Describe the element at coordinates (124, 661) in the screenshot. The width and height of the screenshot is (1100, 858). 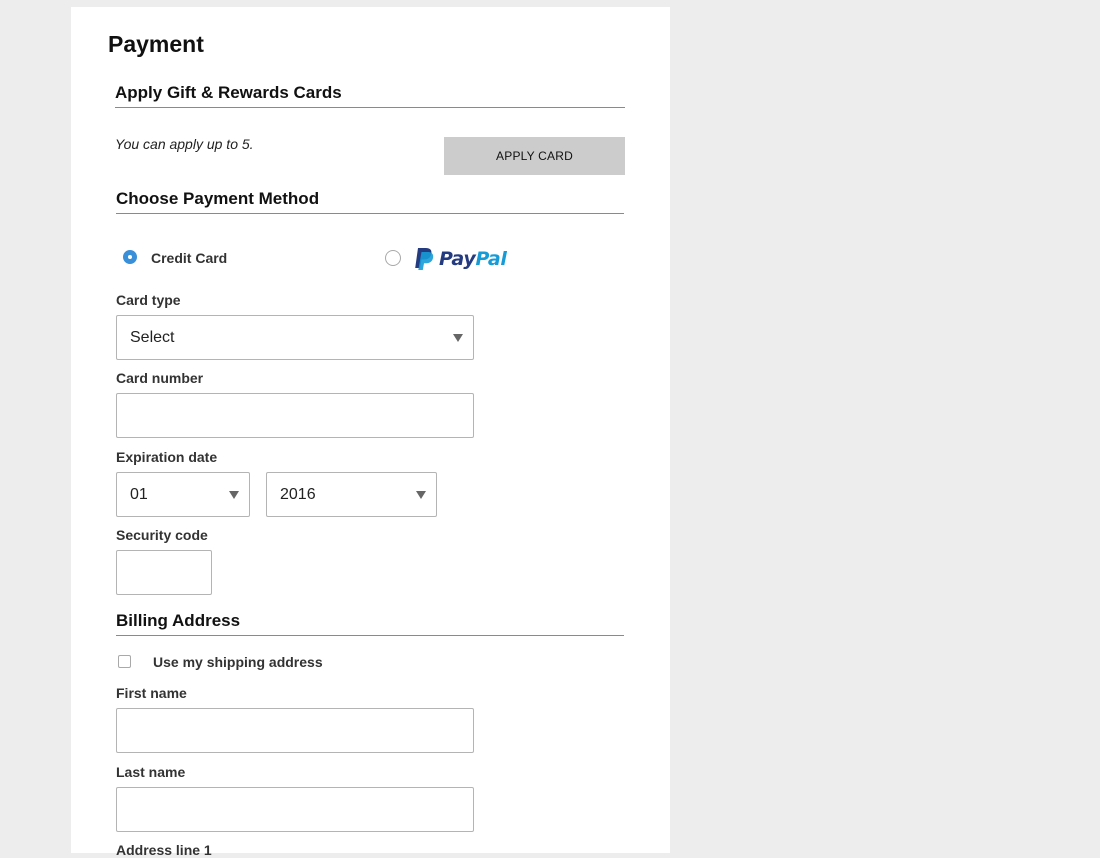
I see `use-shipping-address-checkbox` at that location.